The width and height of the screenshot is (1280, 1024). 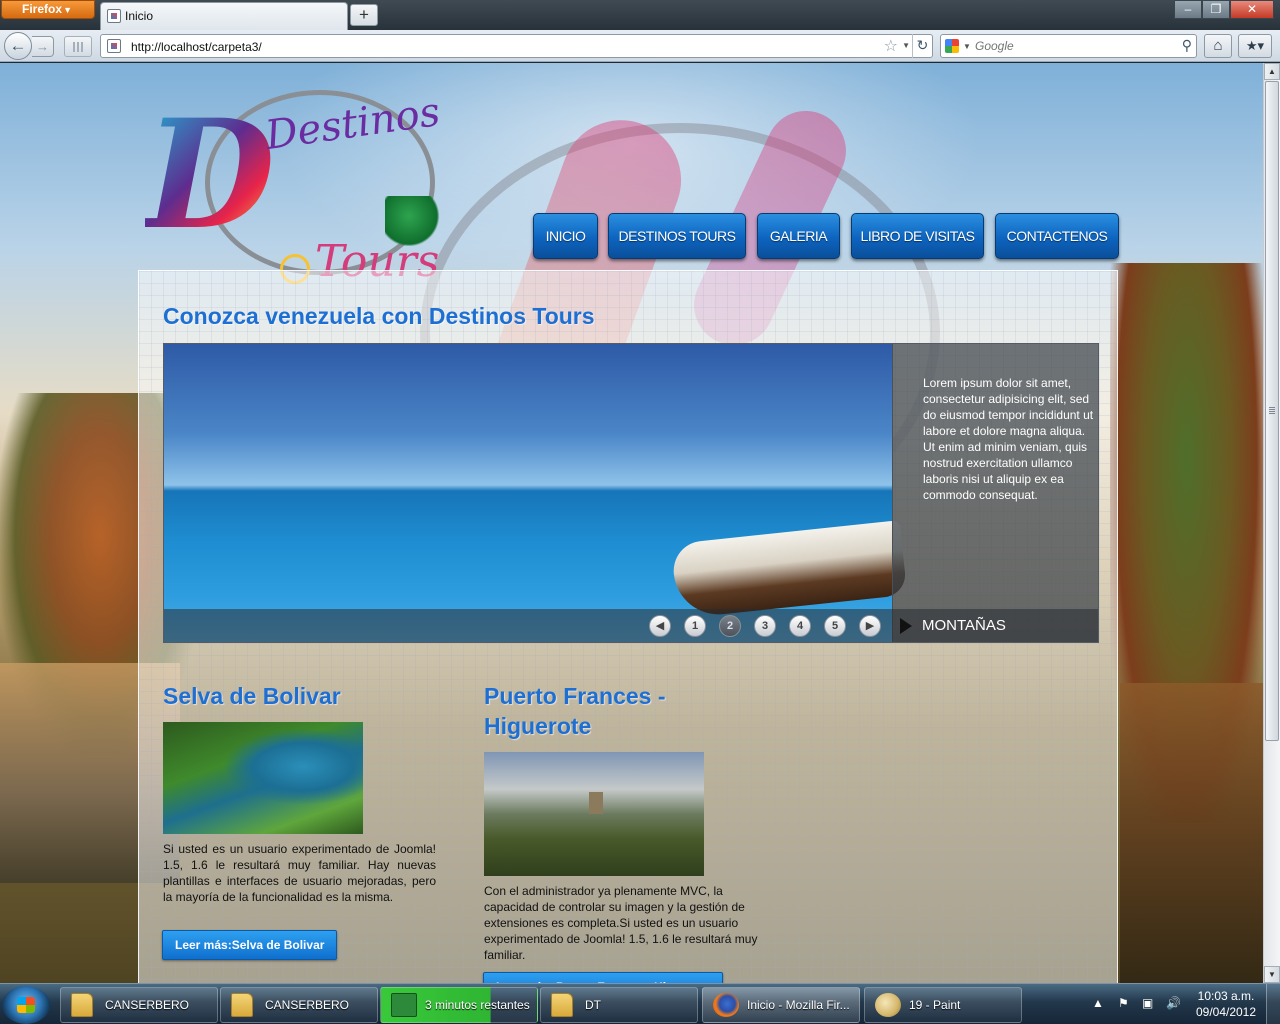 I want to click on slide-caption: MONTAÑAS, so click(x=964, y=625).